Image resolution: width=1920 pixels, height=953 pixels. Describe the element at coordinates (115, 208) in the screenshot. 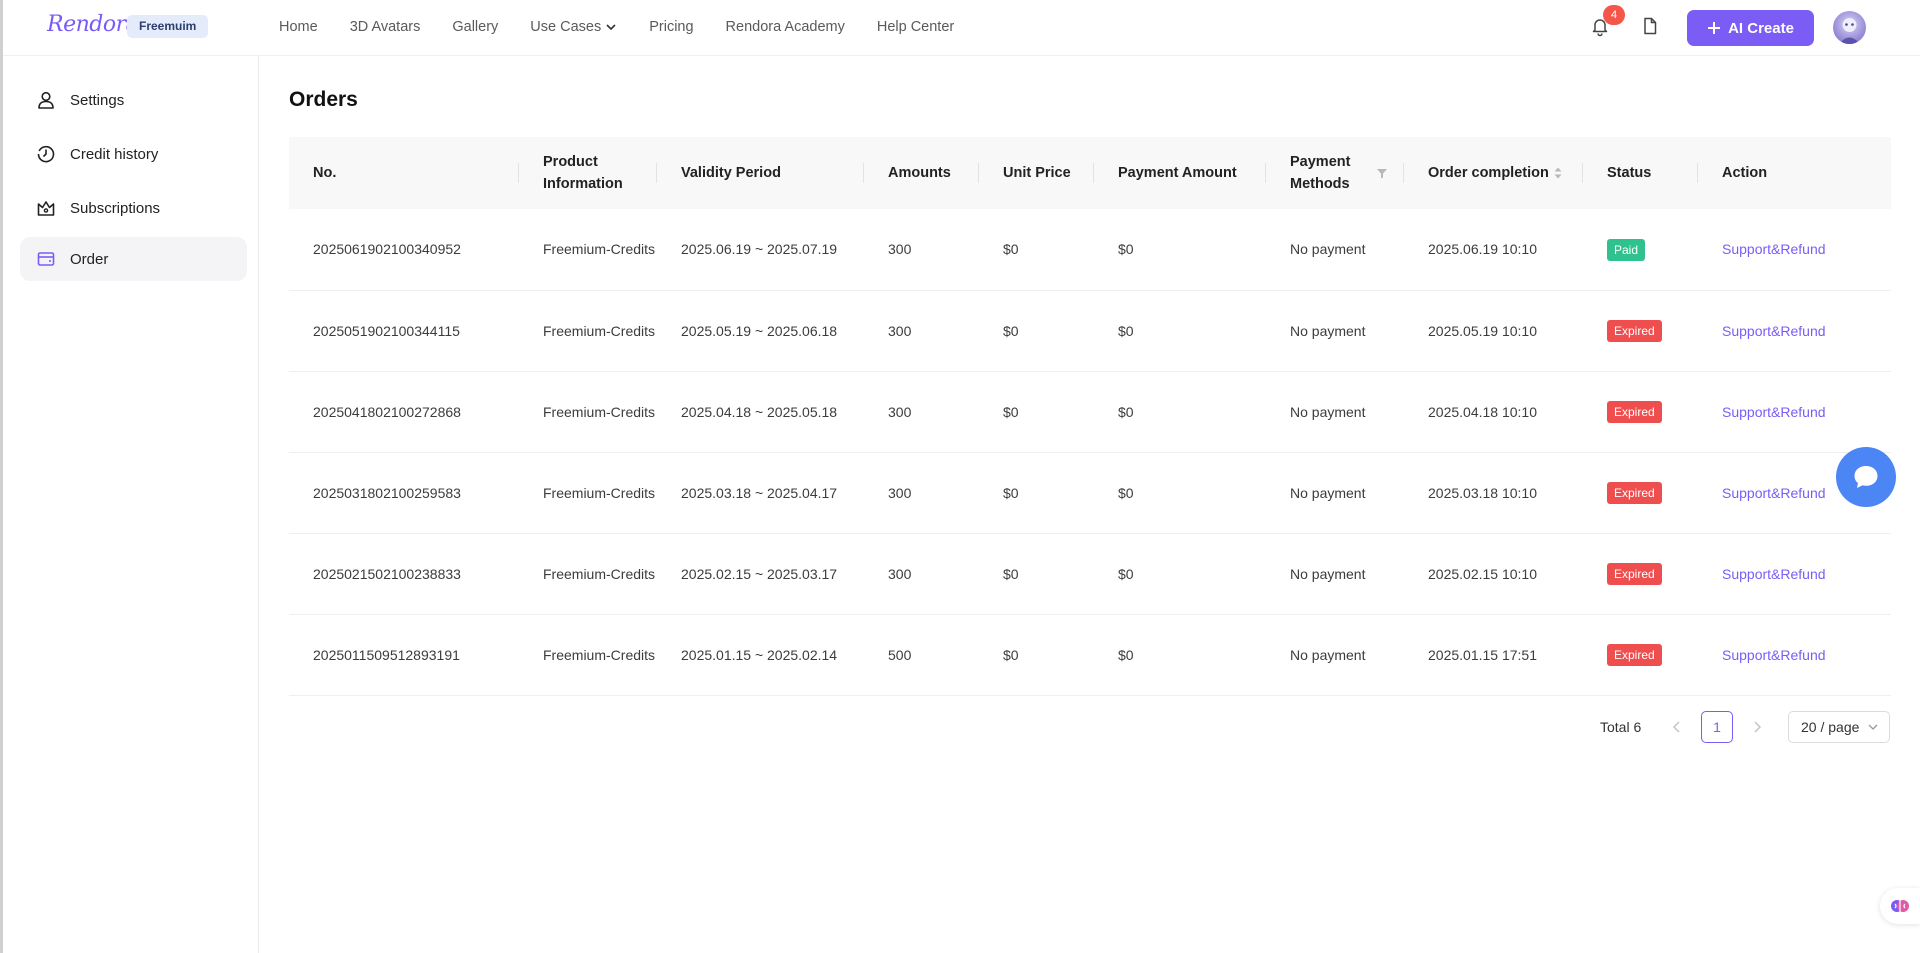

I see `sidebar-item-label: Subscriptions` at that location.